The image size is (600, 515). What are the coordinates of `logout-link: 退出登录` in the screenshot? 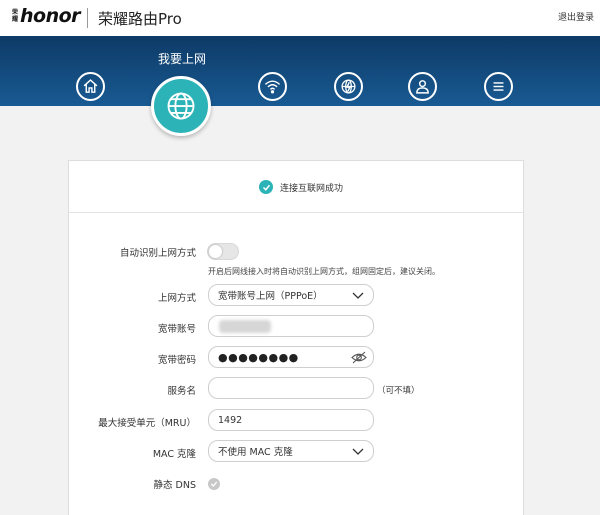 It's located at (576, 16).